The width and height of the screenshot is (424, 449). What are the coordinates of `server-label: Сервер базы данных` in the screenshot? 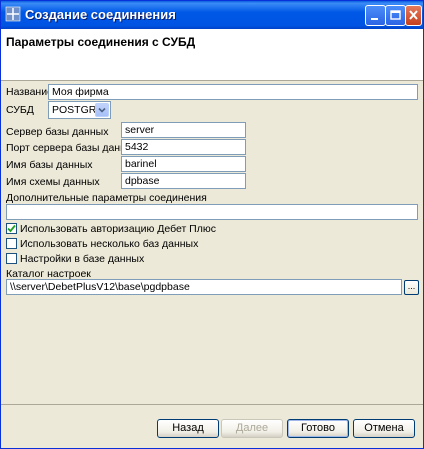 It's located at (57, 132).